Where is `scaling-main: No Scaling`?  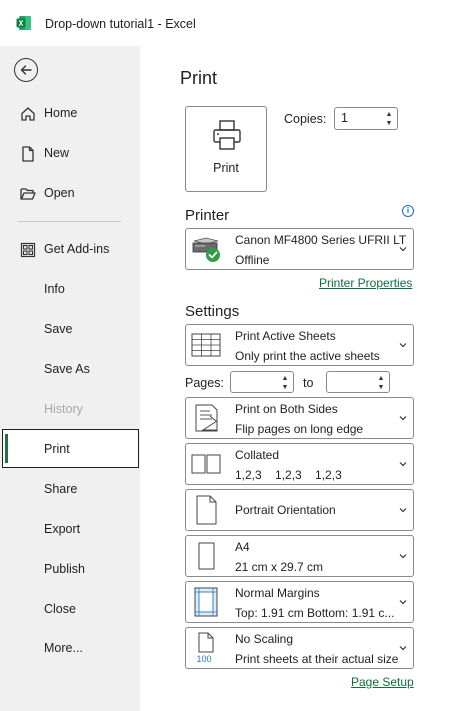 scaling-main: No Scaling is located at coordinates (264, 639).